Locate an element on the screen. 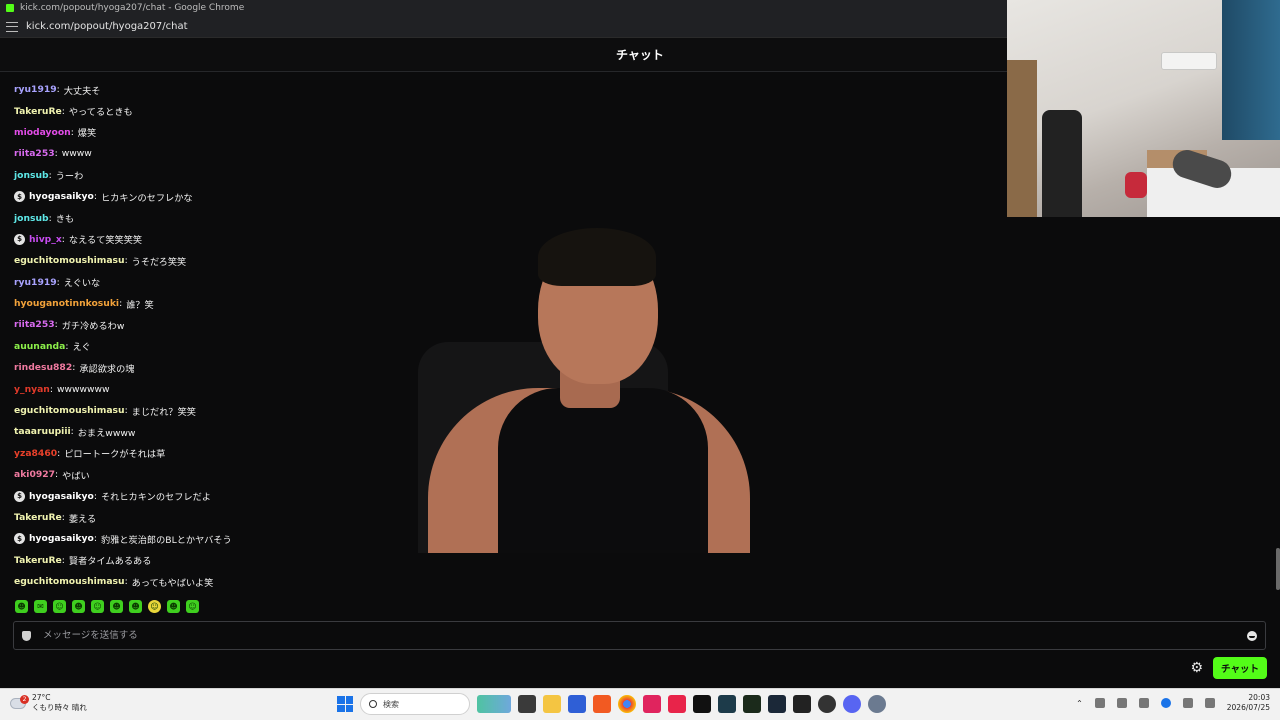 This screenshot has width=1280, height=720. chat-username: hyouganotinnkosuki is located at coordinates (66, 303).